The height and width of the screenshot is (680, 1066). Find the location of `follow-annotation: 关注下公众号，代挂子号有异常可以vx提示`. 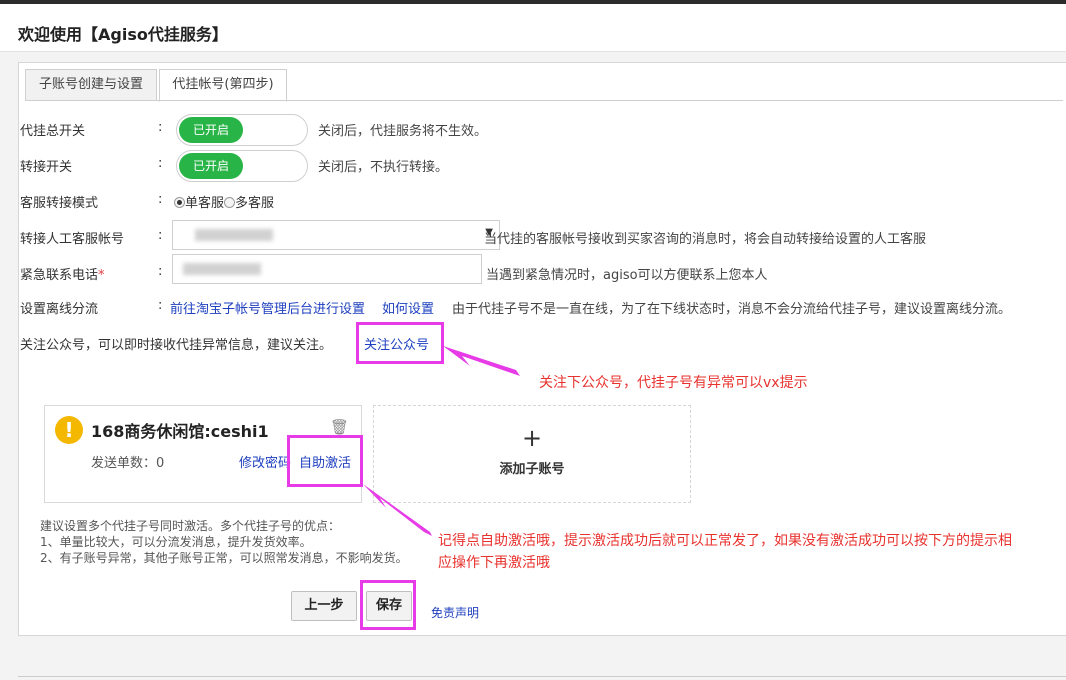

follow-annotation: 关注下公众号，代挂子号有异常可以vx提示 is located at coordinates (673, 383).